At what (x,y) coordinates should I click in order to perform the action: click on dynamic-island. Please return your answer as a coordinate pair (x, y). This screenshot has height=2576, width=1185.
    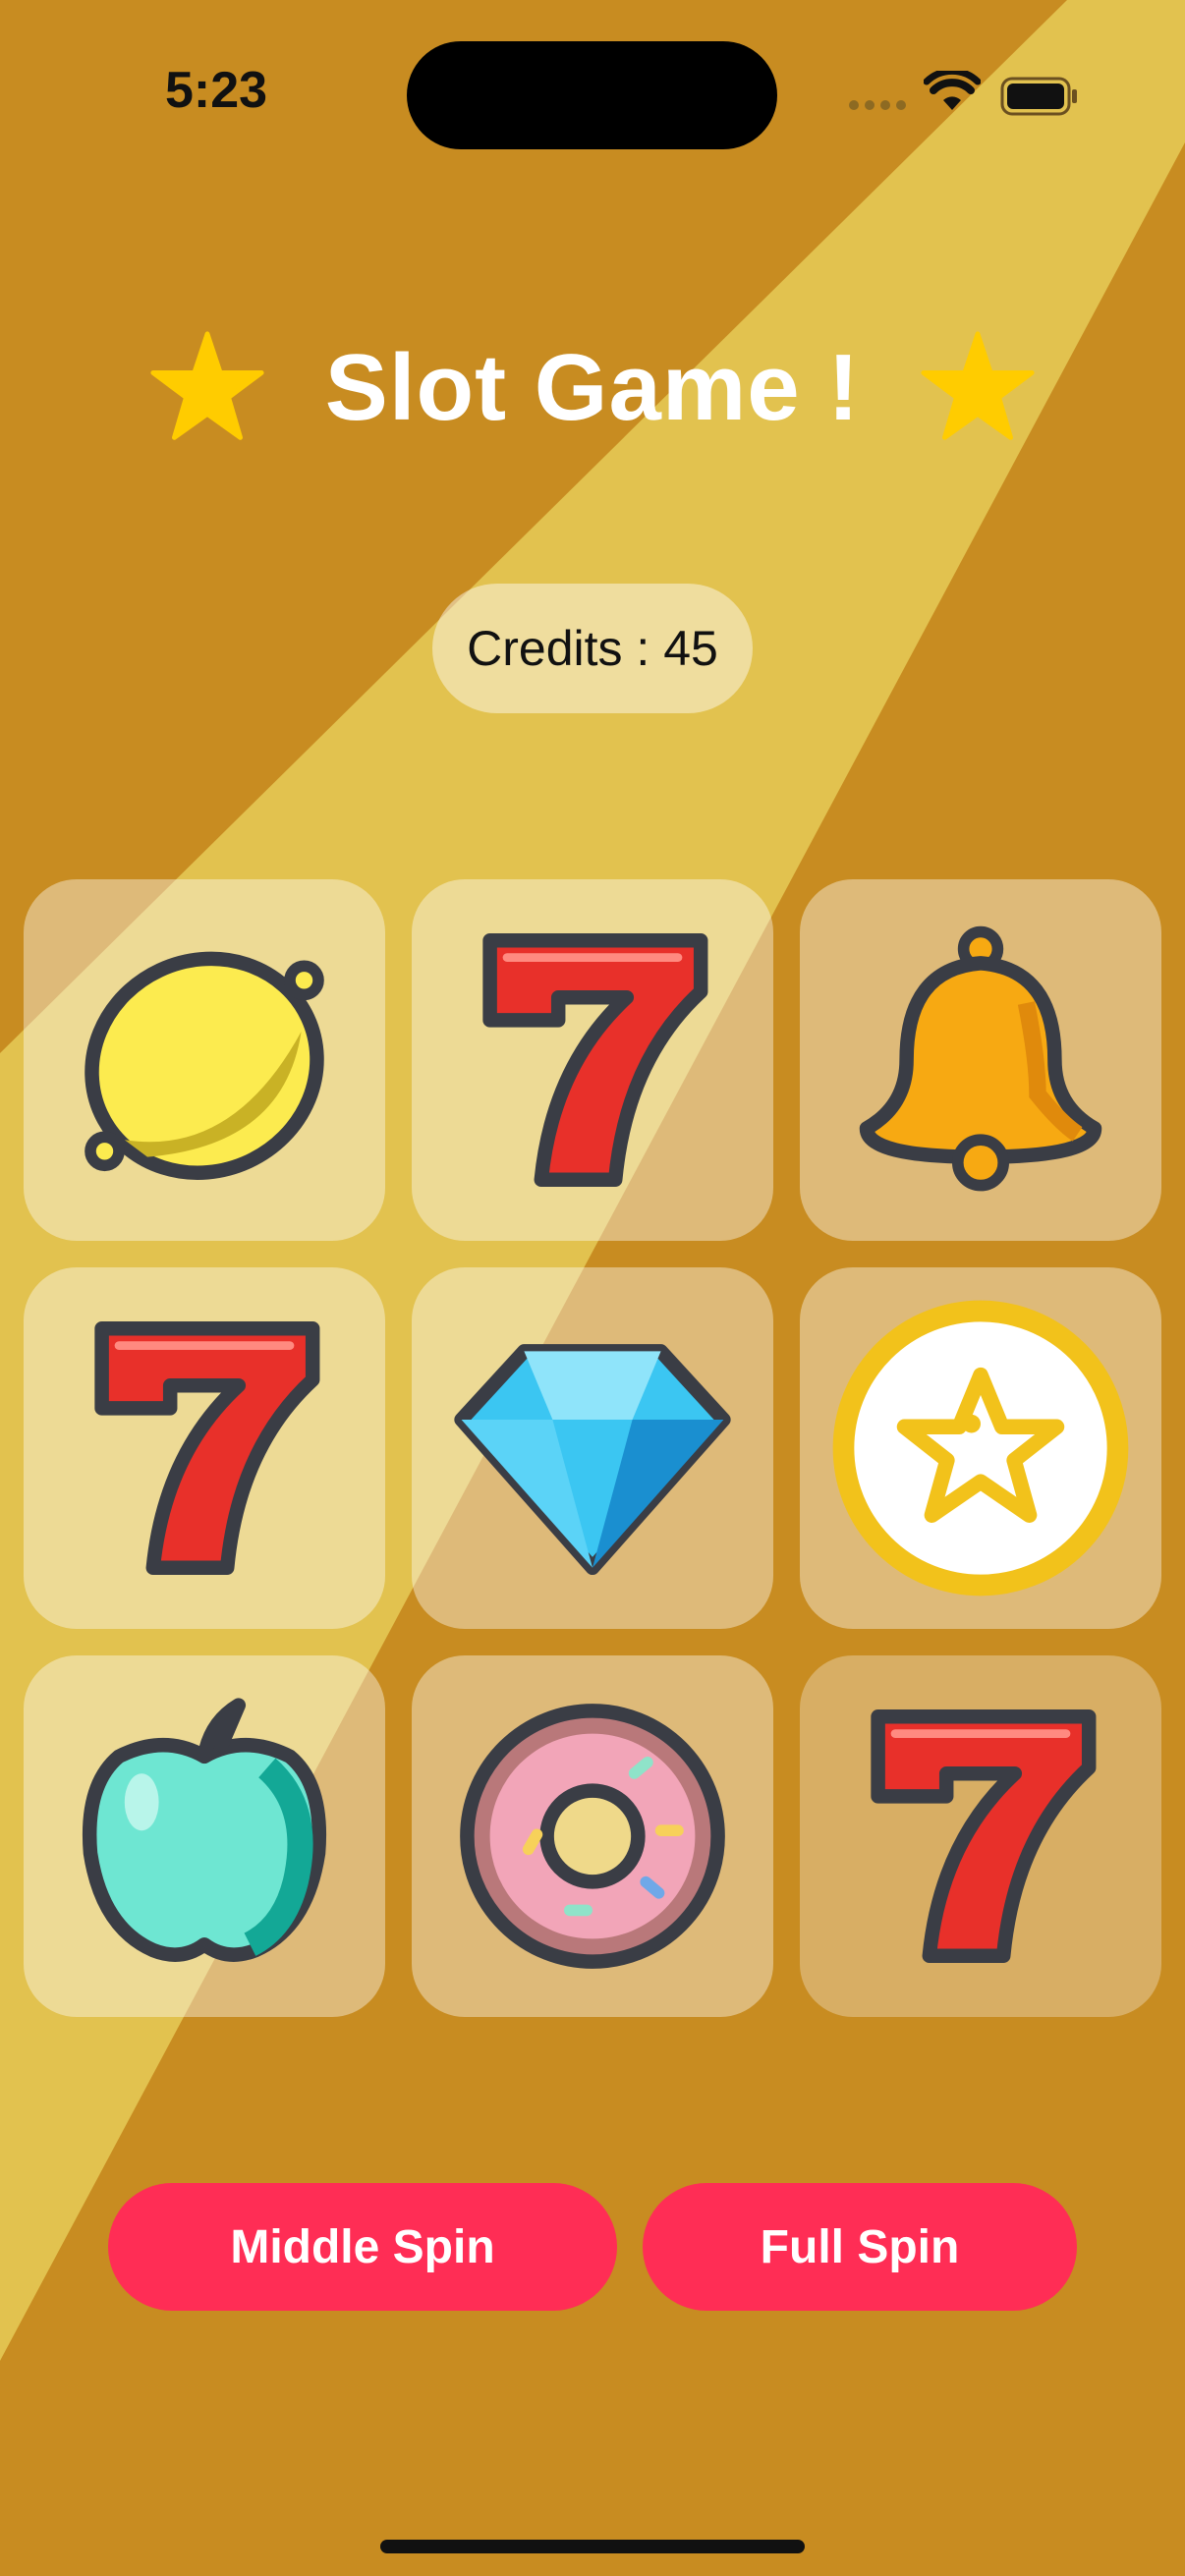
    Looking at the image, I should click on (592, 95).